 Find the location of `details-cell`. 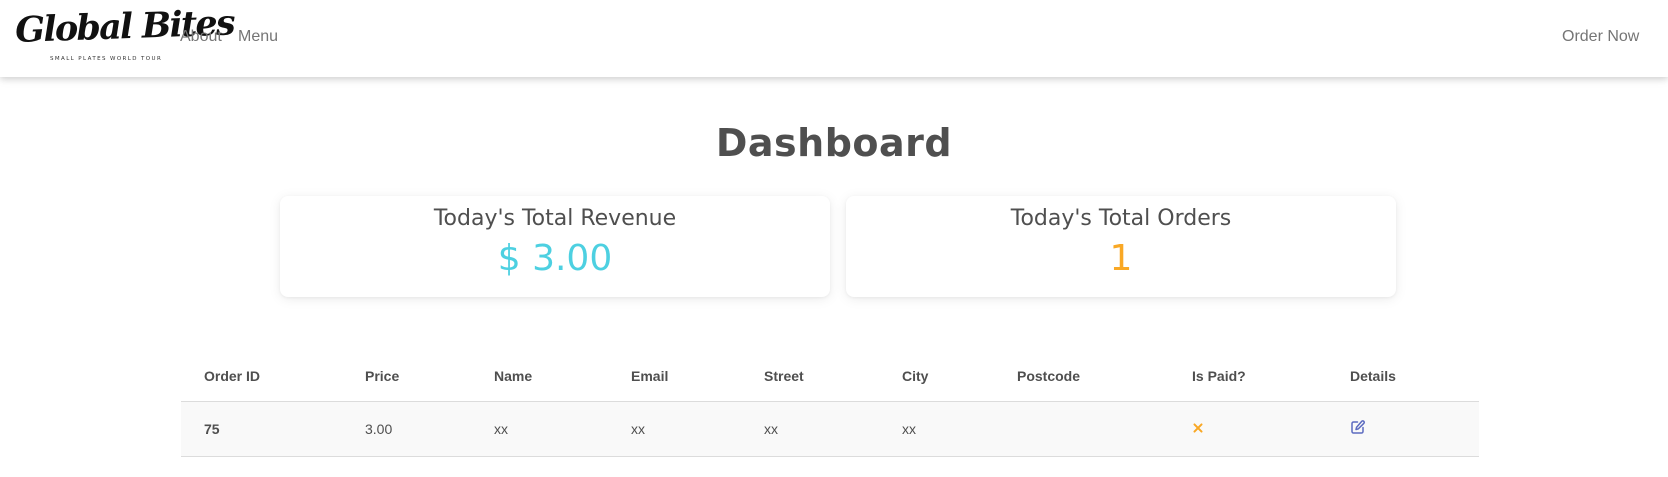

details-cell is located at coordinates (1403, 429).